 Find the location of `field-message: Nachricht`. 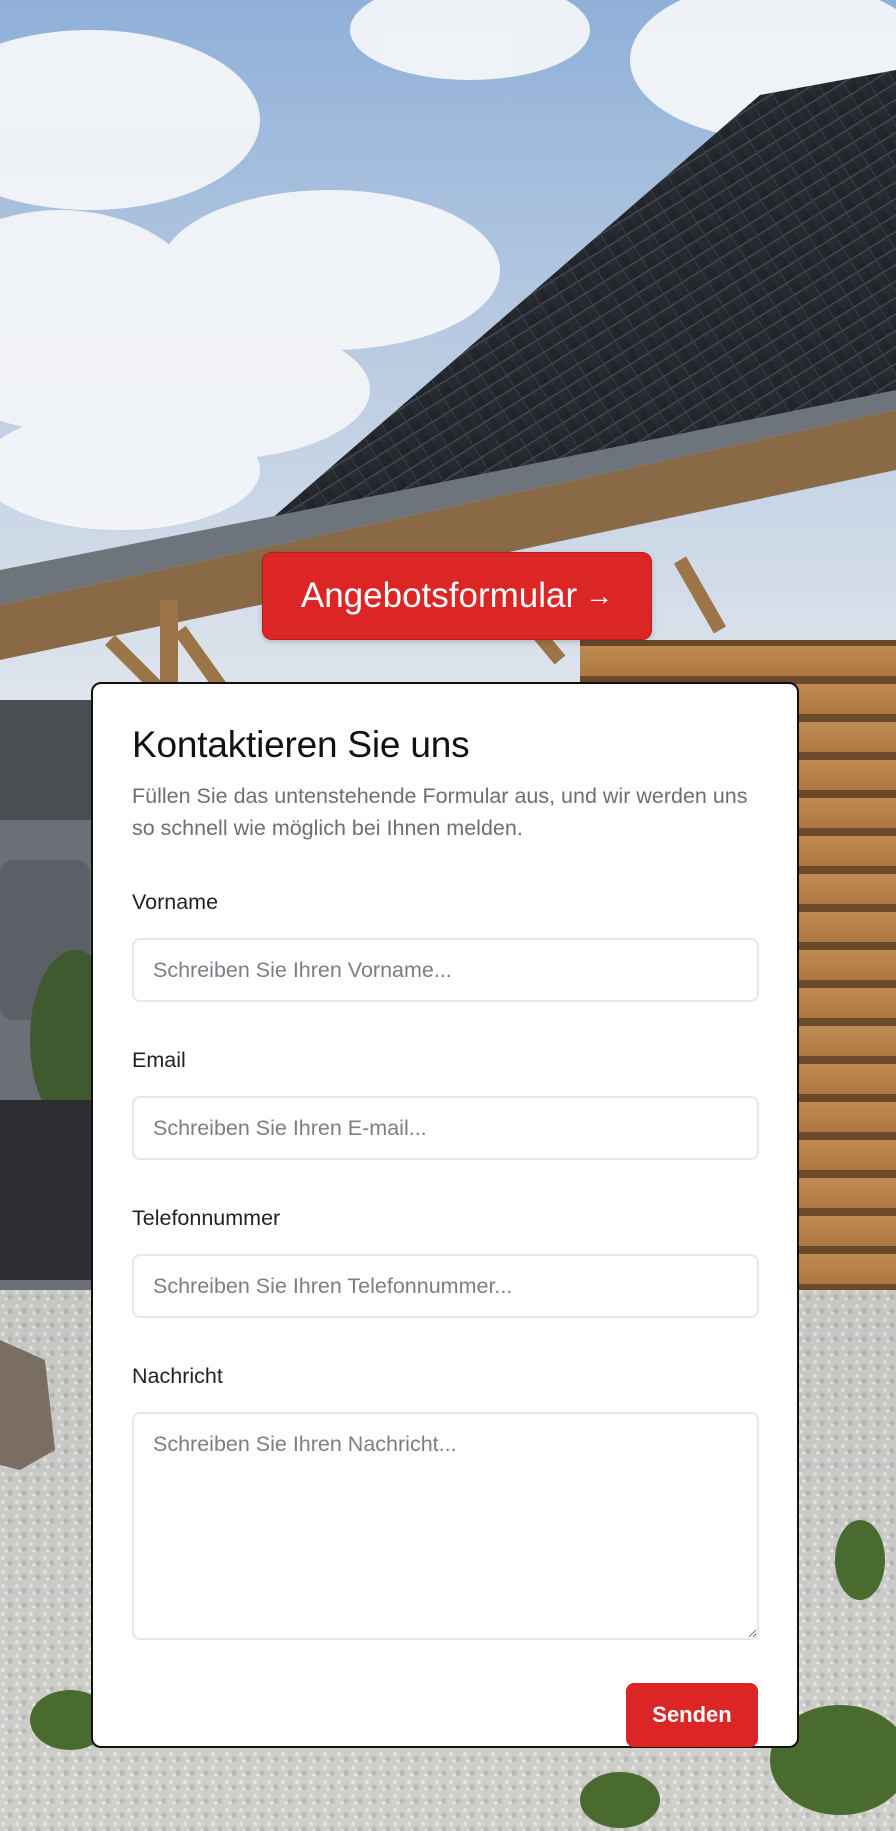

field-message: Nachricht is located at coordinates (445, 1503).